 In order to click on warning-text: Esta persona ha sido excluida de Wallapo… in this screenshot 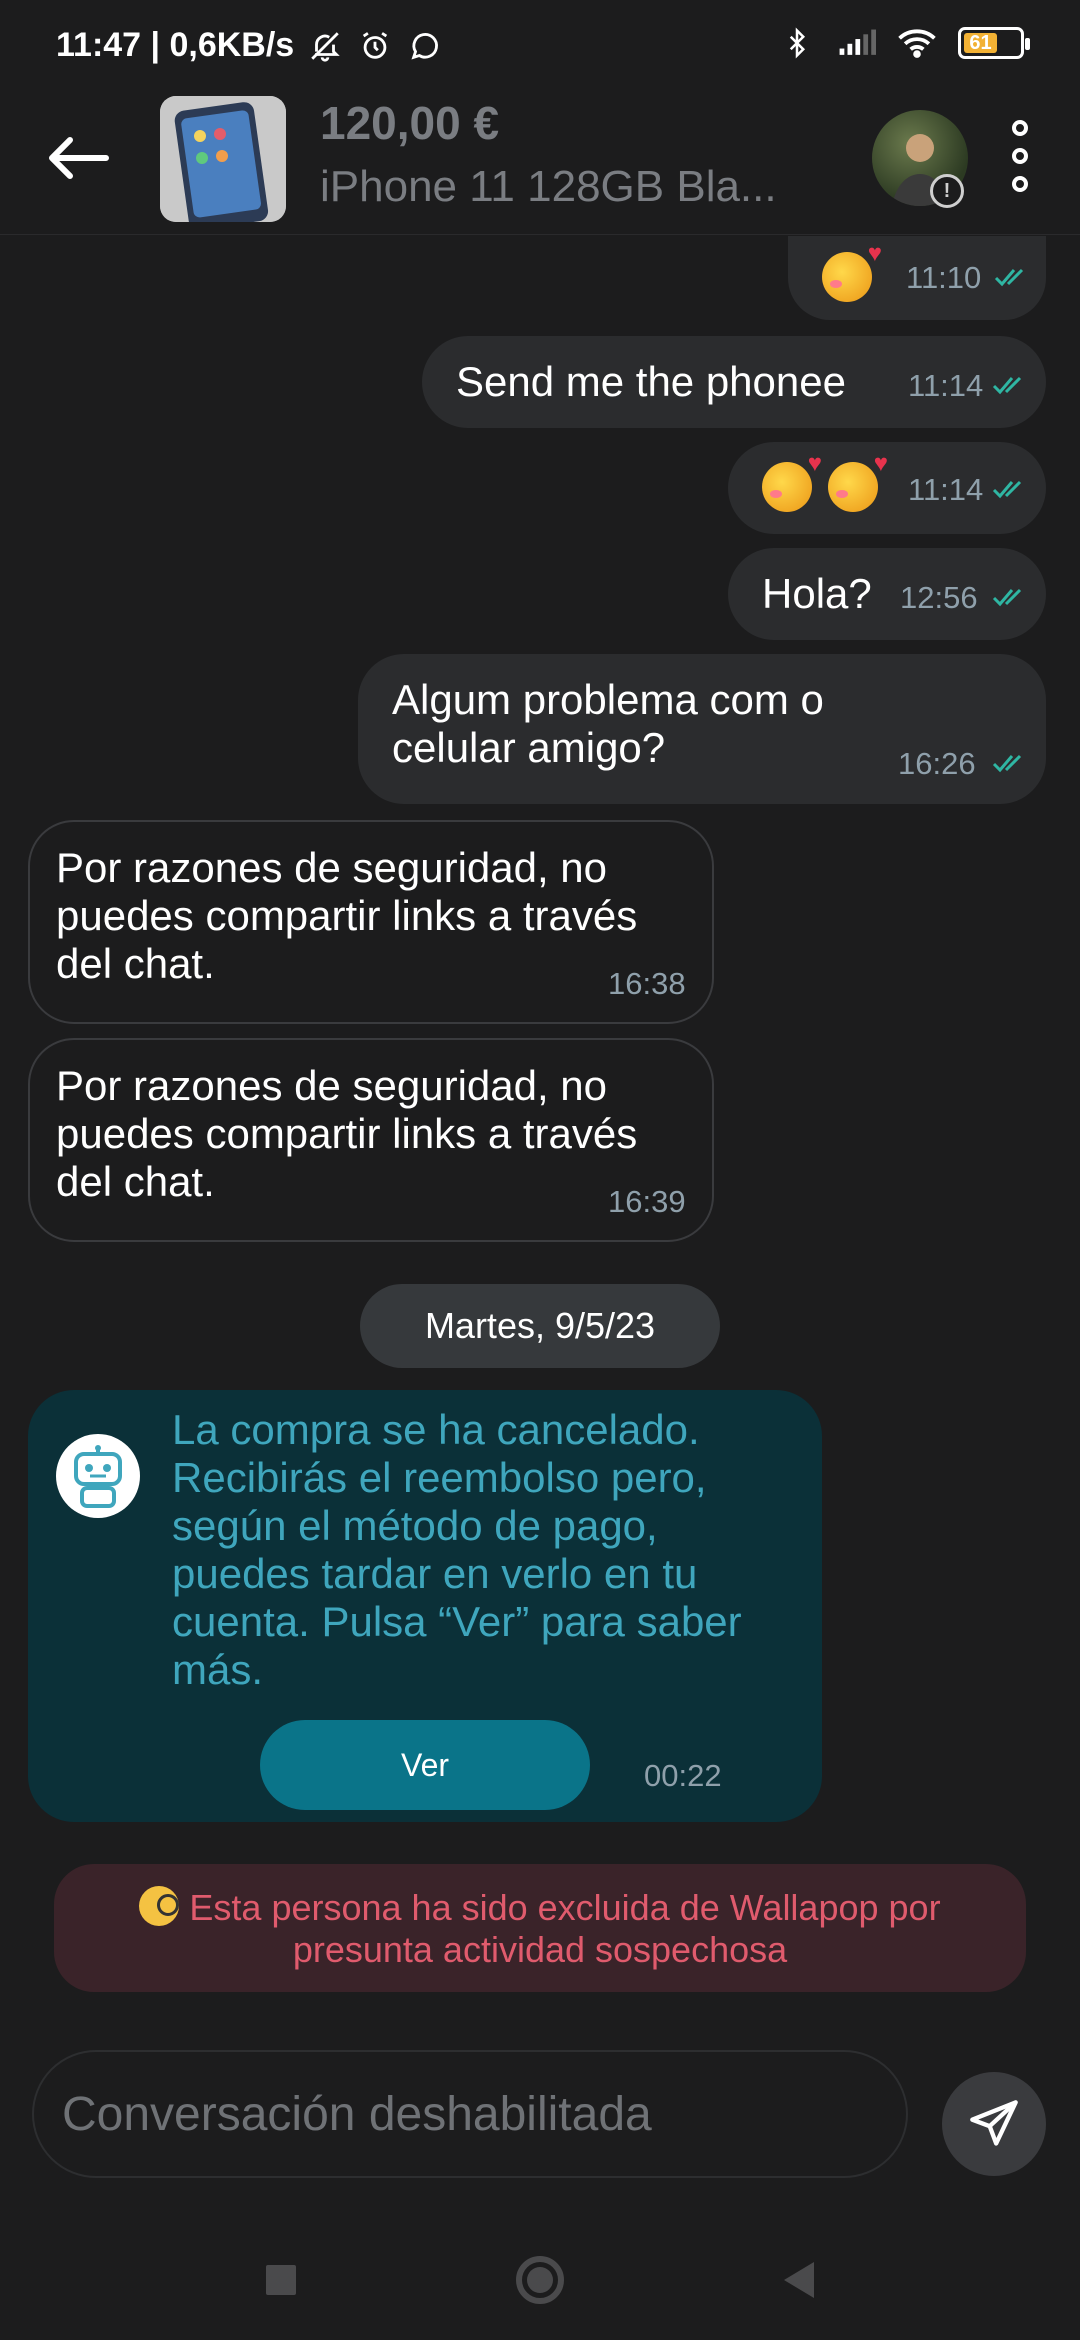, I will do `click(565, 1928)`.